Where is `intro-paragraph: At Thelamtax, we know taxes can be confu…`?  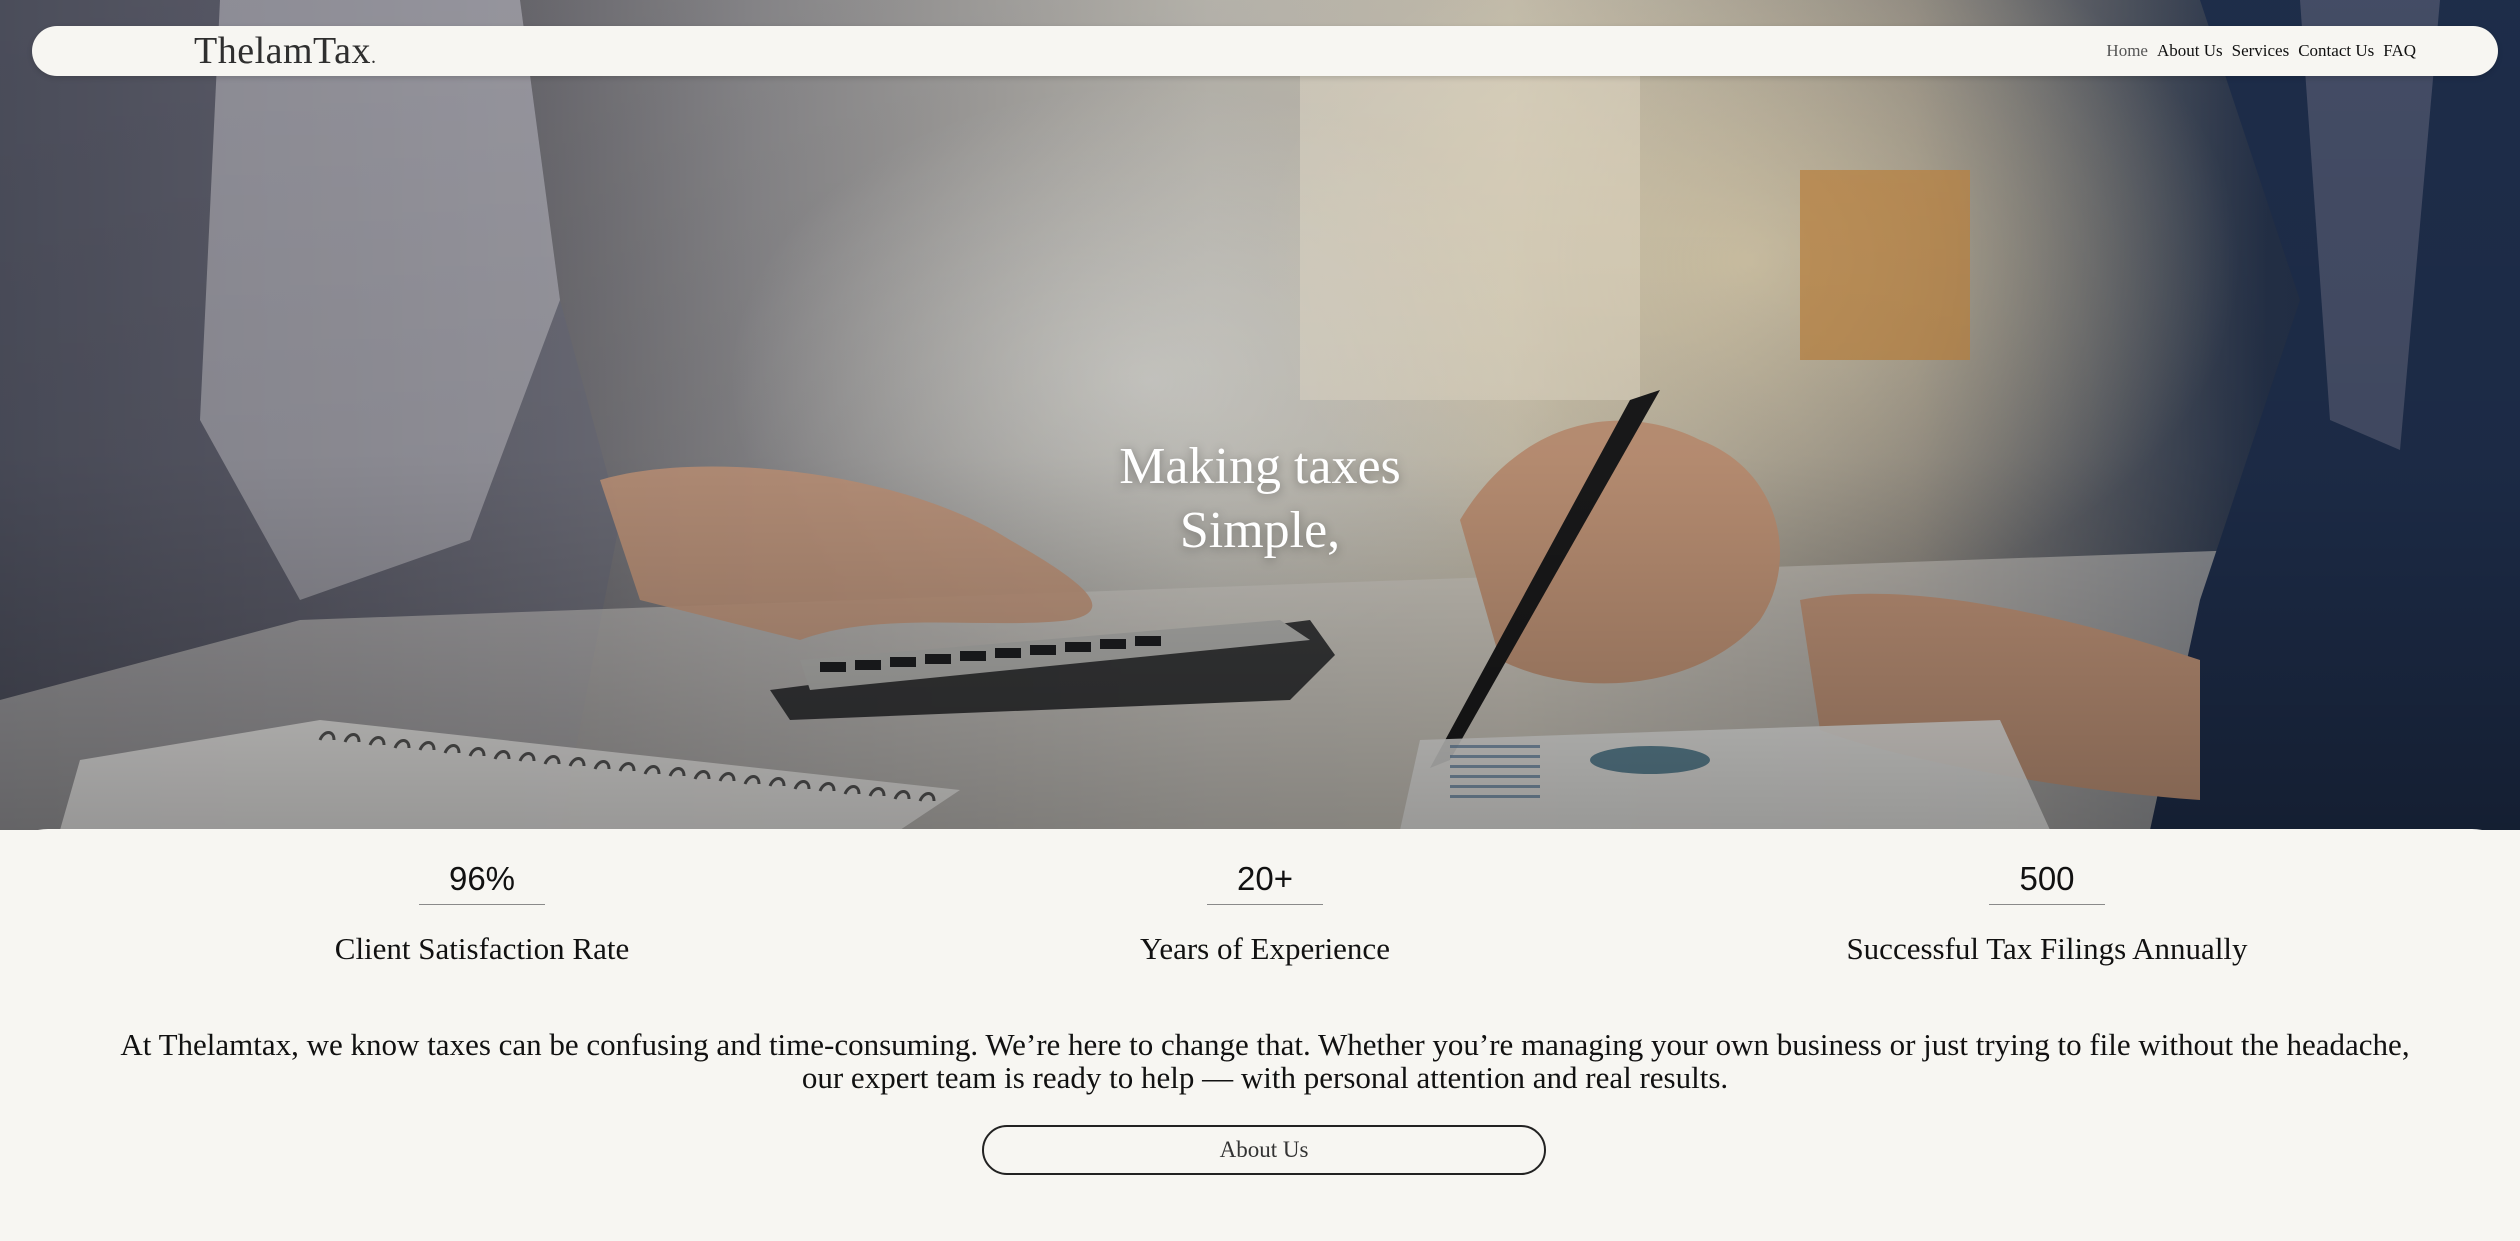 intro-paragraph: At Thelamtax, we know taxes can be confu… is located at coordinates (1265, 1061).